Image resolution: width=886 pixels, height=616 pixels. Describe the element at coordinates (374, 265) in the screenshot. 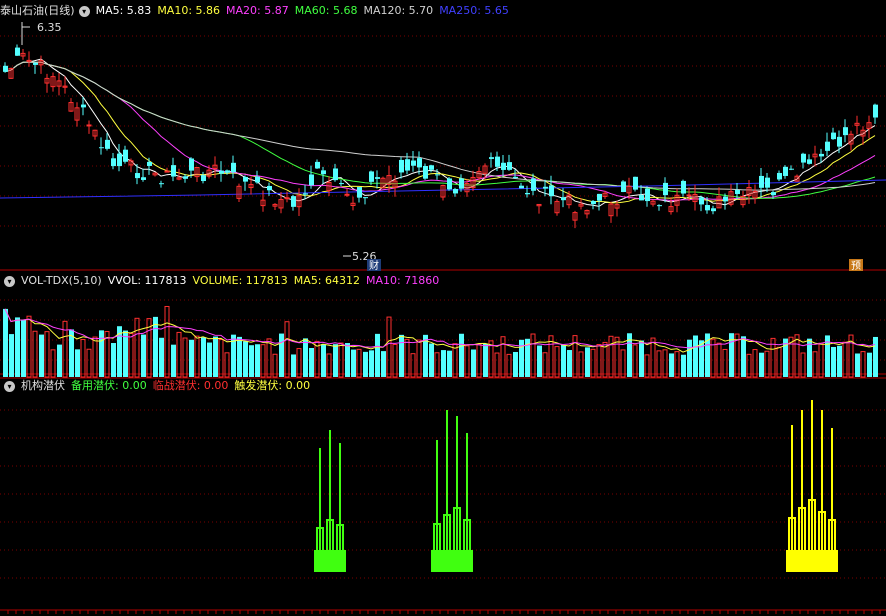

I see `finance-marker: 财` at that location.